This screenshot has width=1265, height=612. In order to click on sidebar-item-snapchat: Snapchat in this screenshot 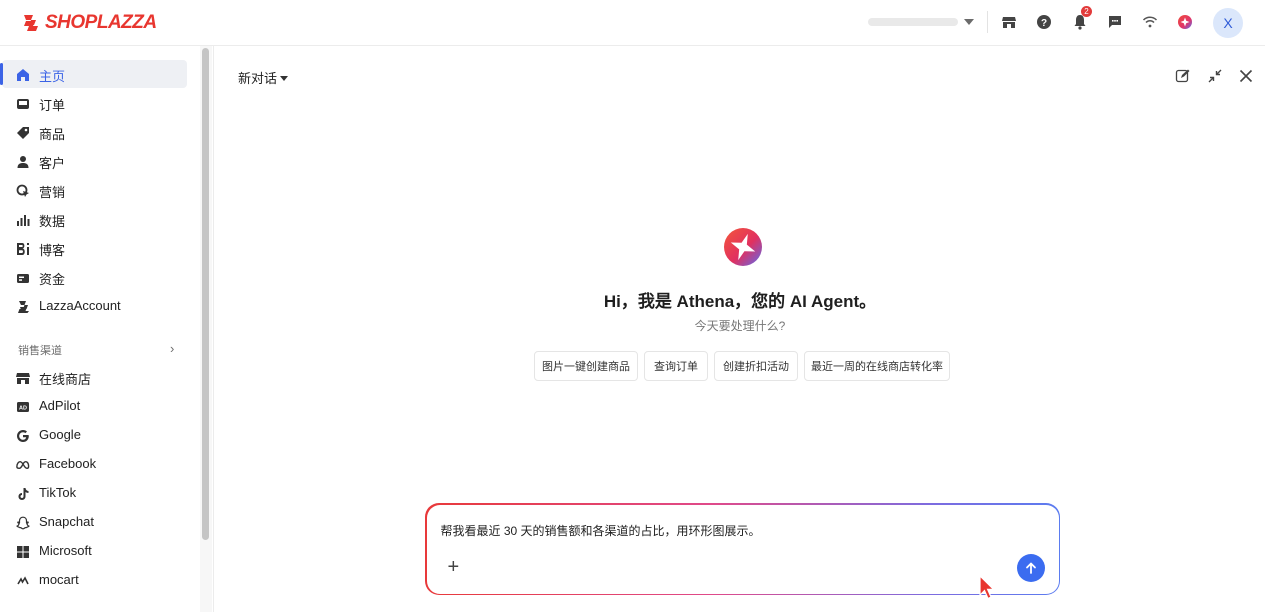, I will do `click(94, 522)`.